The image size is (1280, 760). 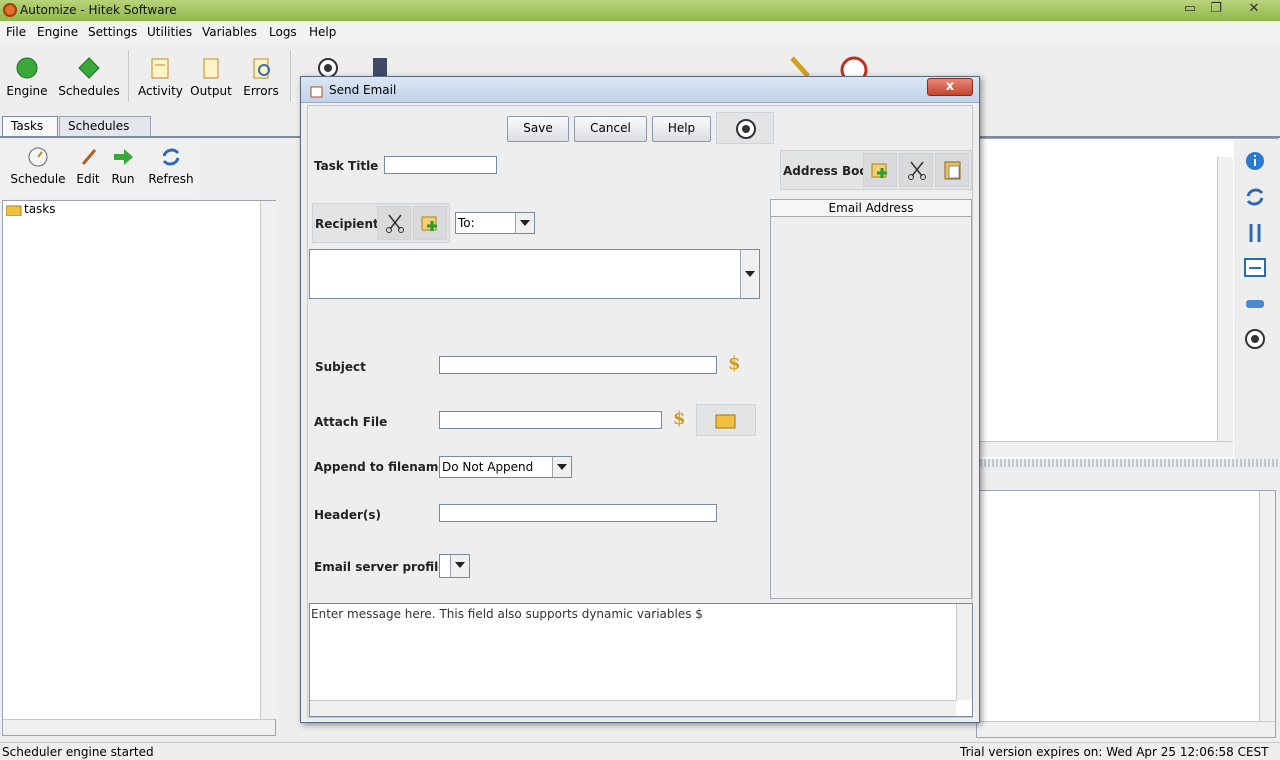 What do you see at coordinates (351, 422) in the screenshot?
I see `attach-file-label: Attach File` at bounding box center [351, 422].